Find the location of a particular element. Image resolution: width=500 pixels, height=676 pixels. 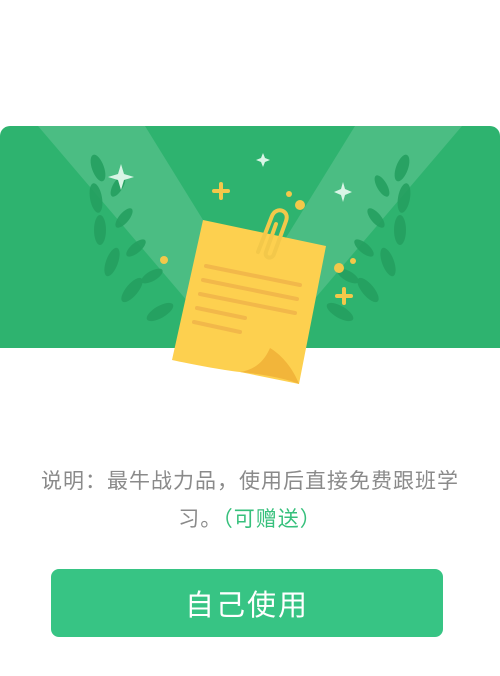

description: 说明：最牛战力品，使用后直接免费跟班学习。（可赠送） is located at coordinates (250, 500).